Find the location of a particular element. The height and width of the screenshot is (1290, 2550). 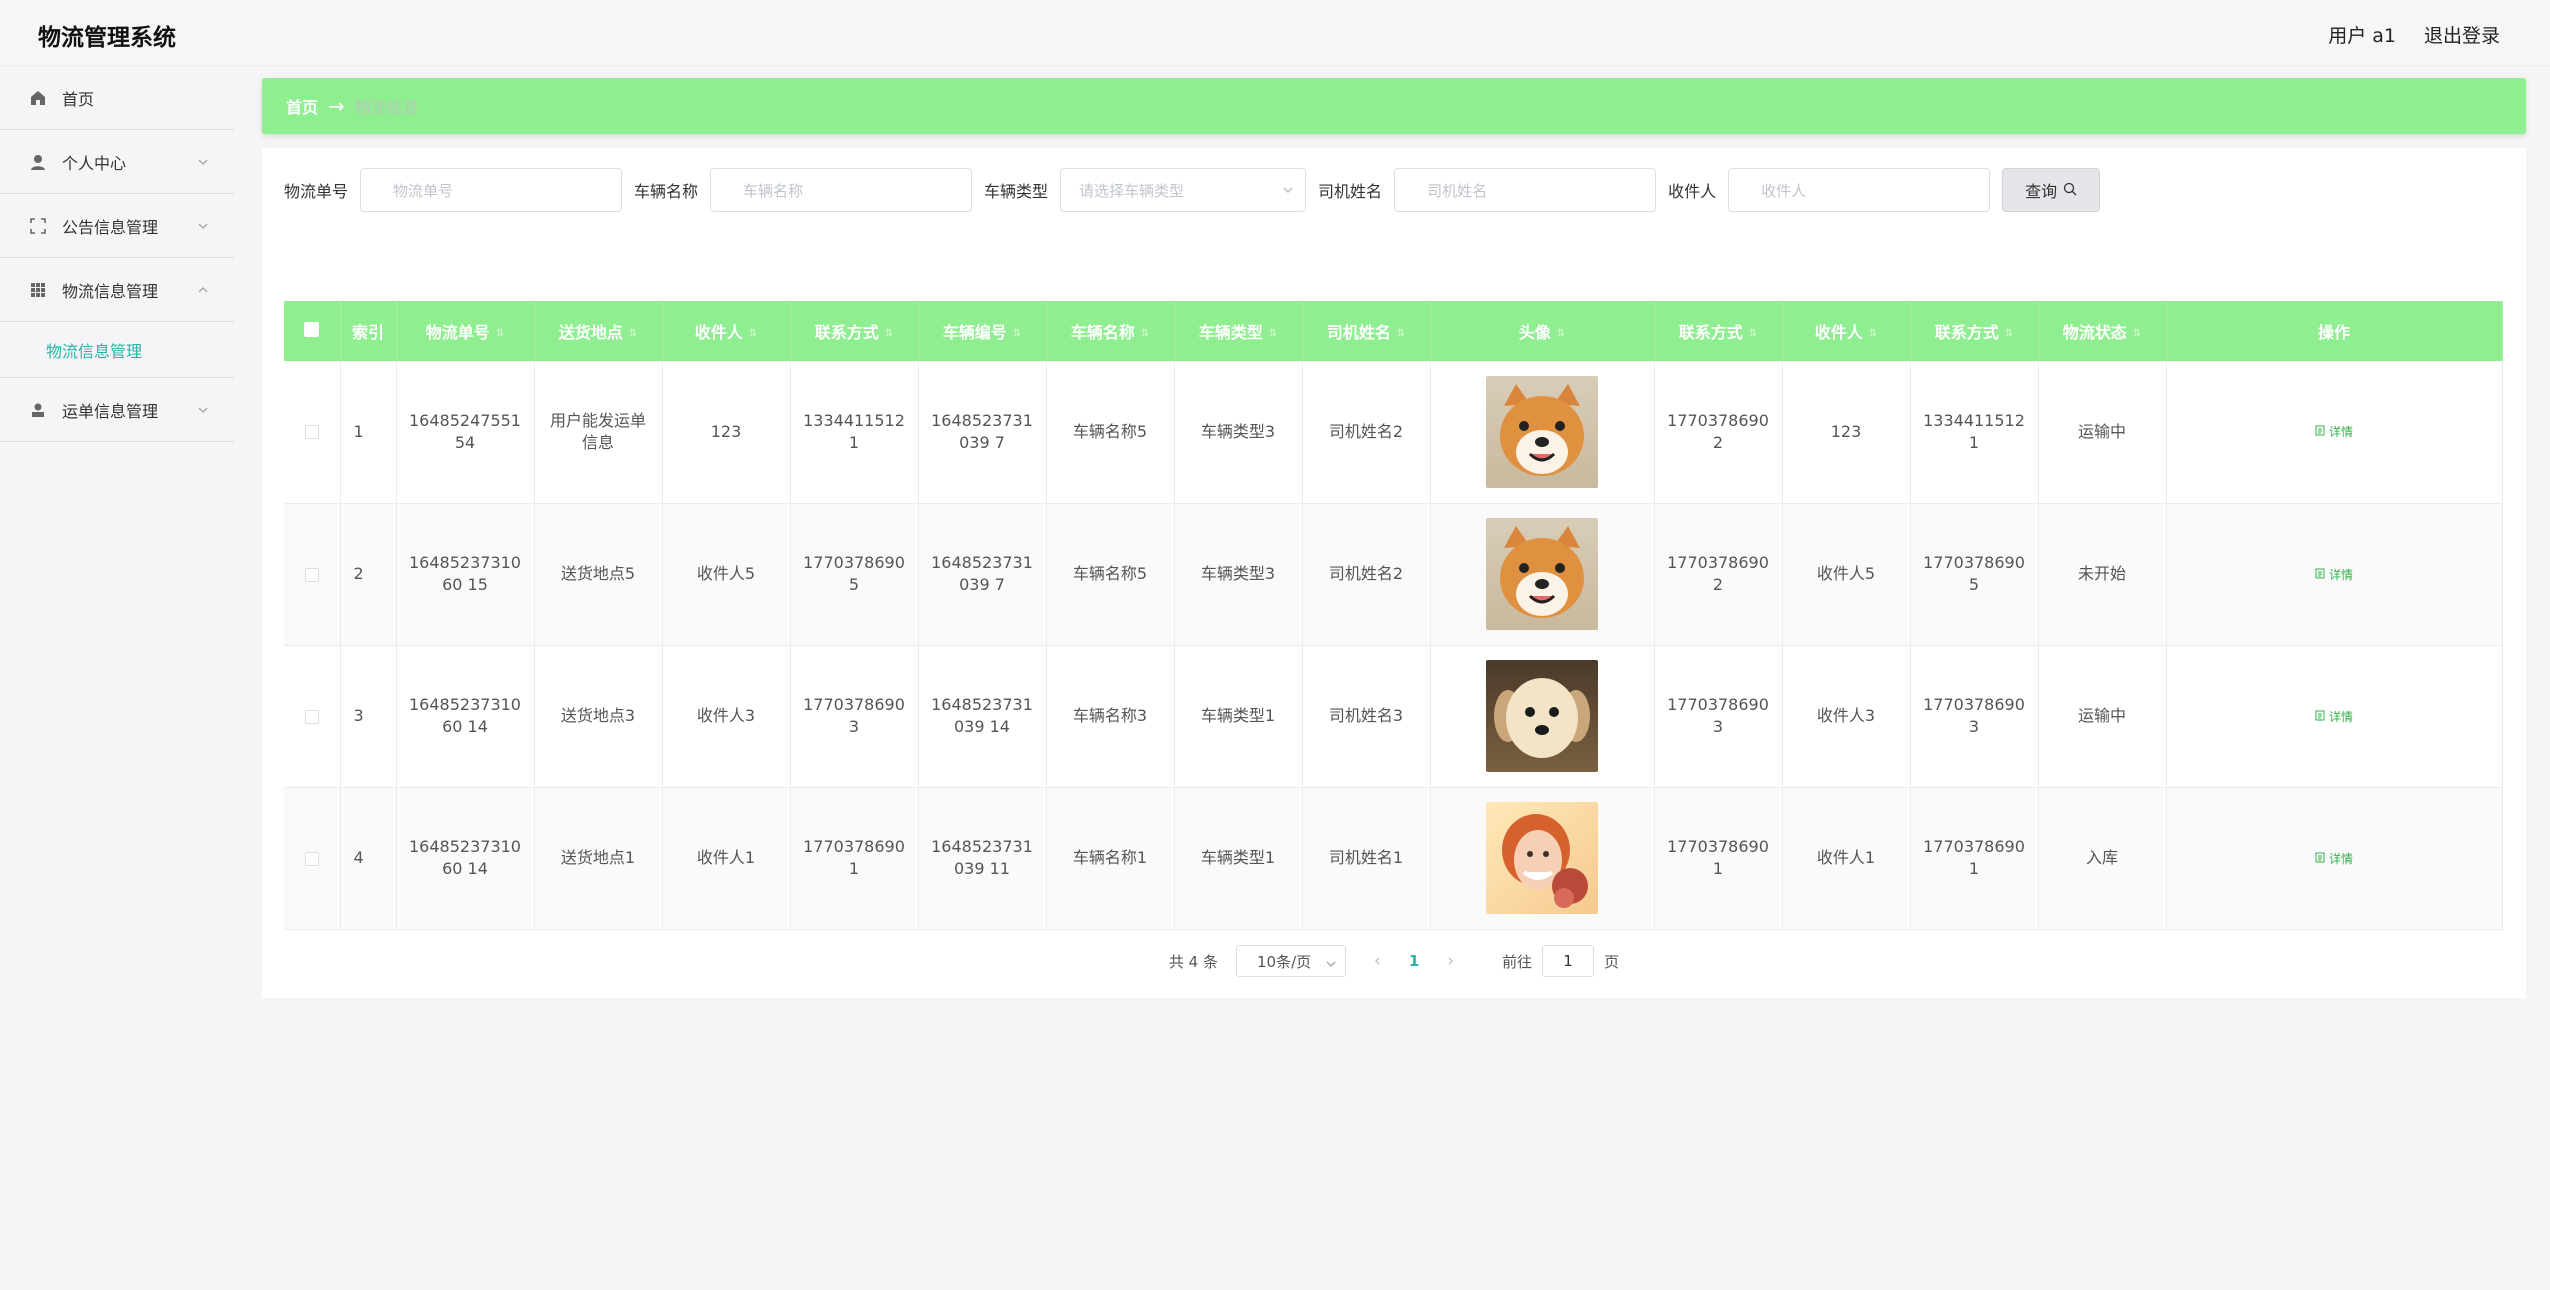

sidebar-item-waybill: 运单信息管理 is located at coordinates (117, 410).